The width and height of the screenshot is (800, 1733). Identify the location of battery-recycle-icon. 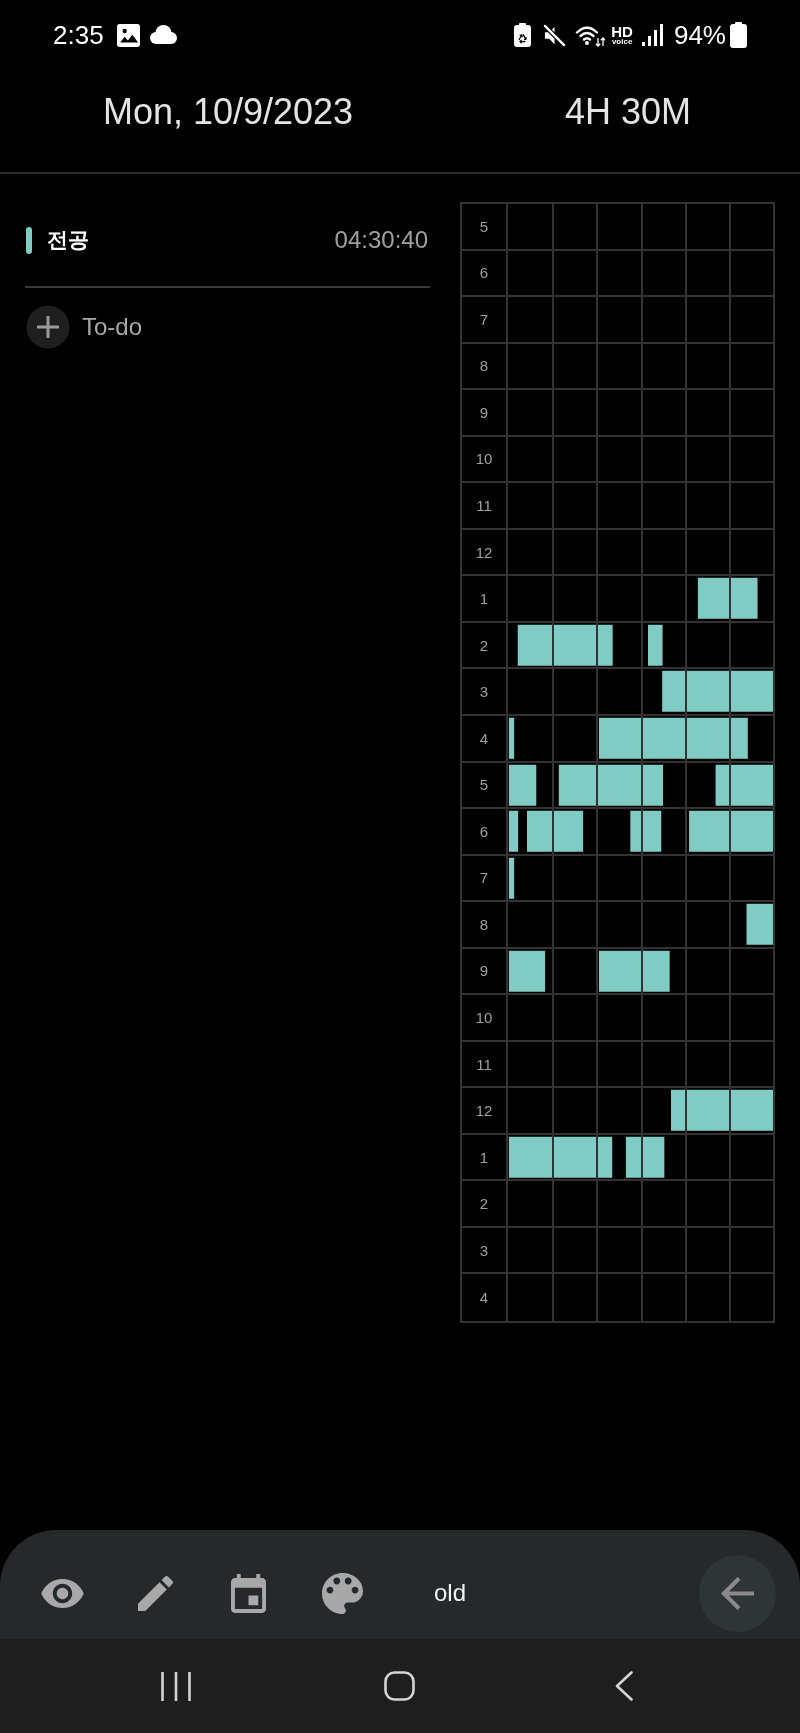
(523, 35).